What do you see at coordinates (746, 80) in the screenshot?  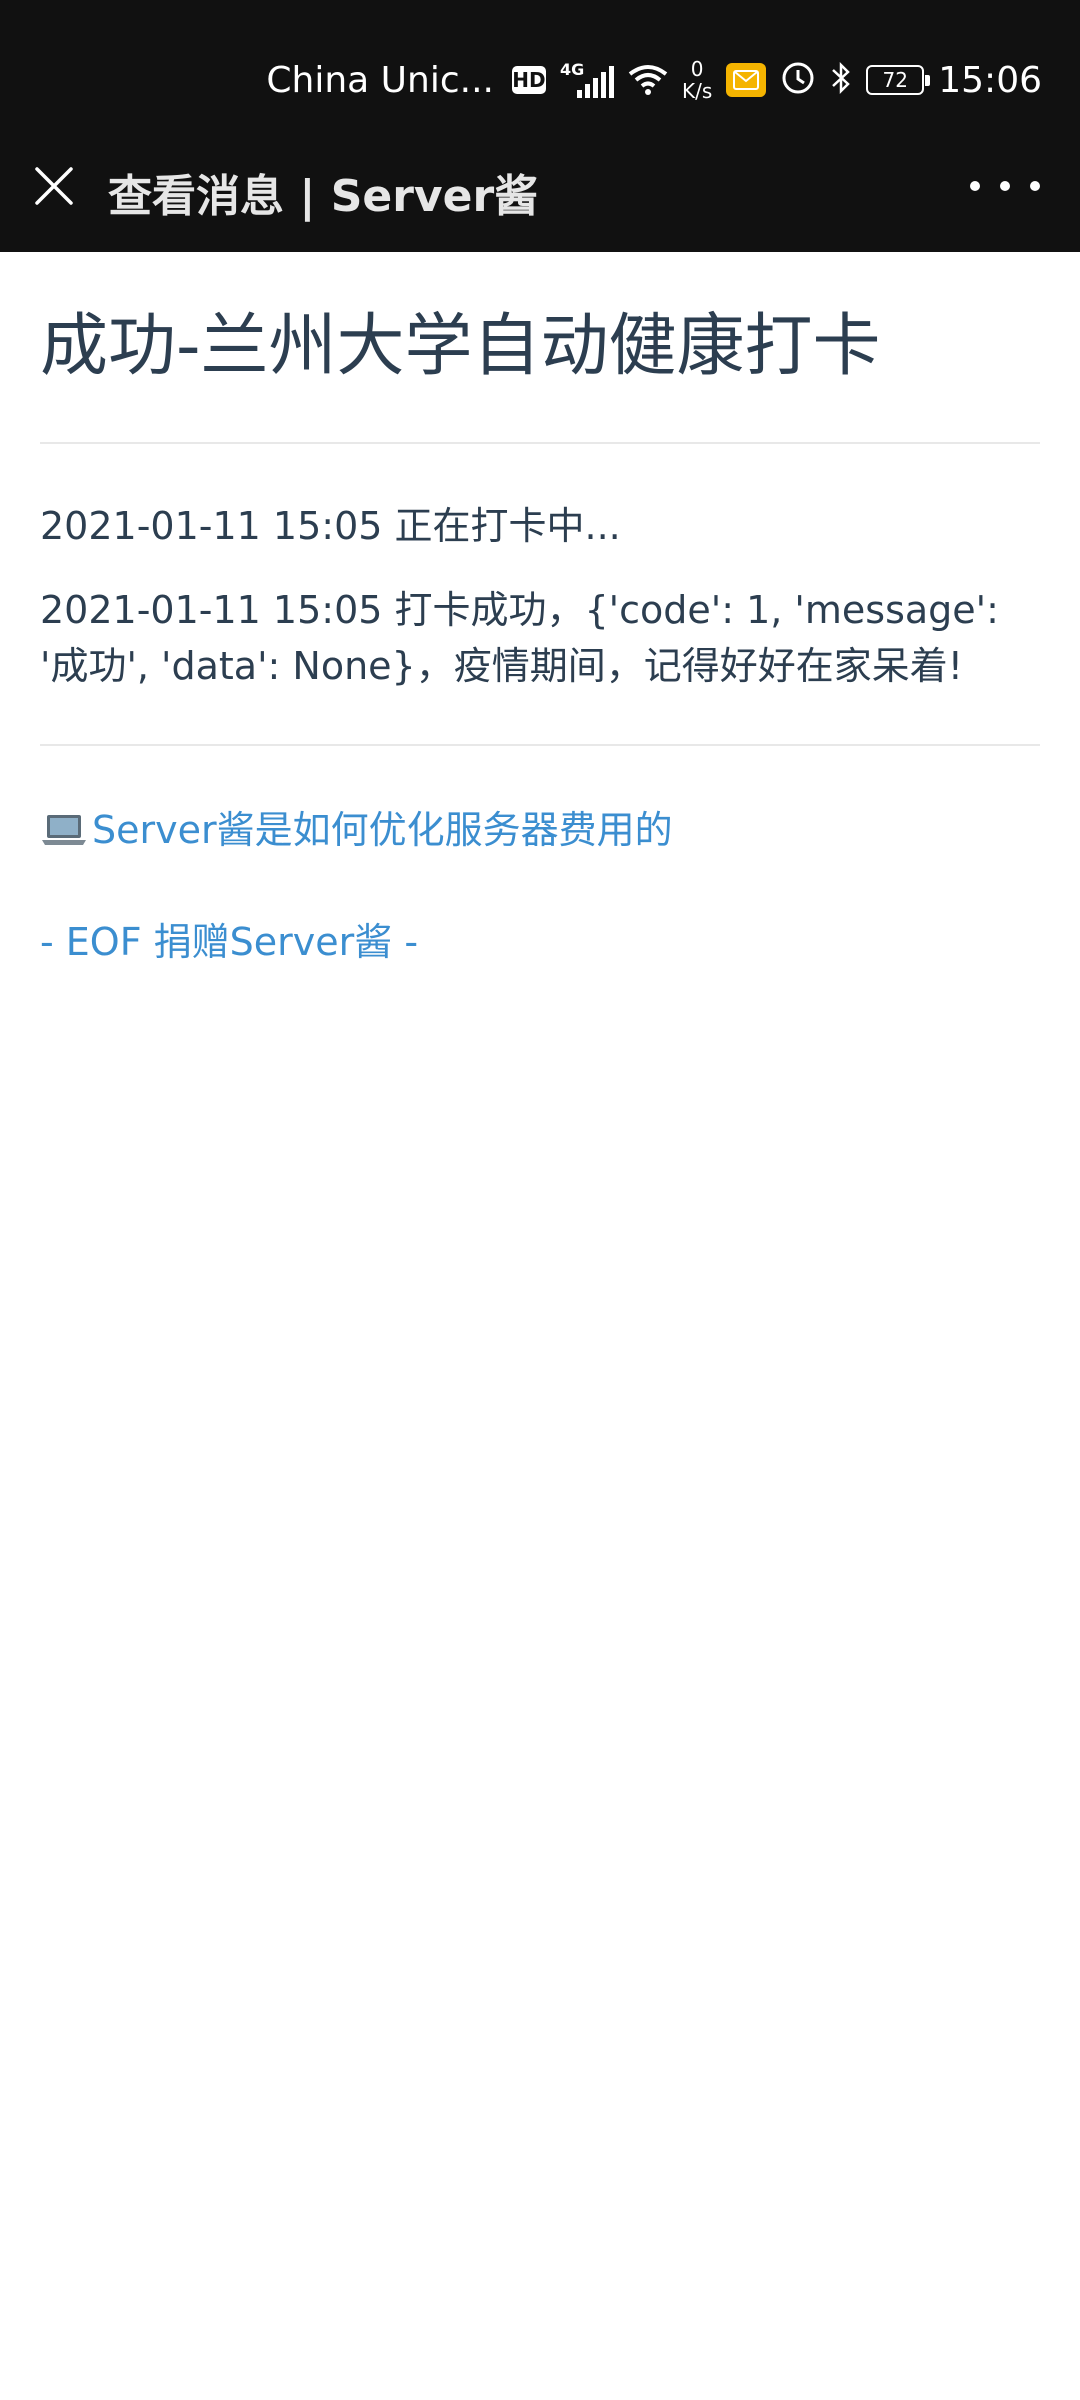 I see `mail-icon` at bounding box center [746, 80].